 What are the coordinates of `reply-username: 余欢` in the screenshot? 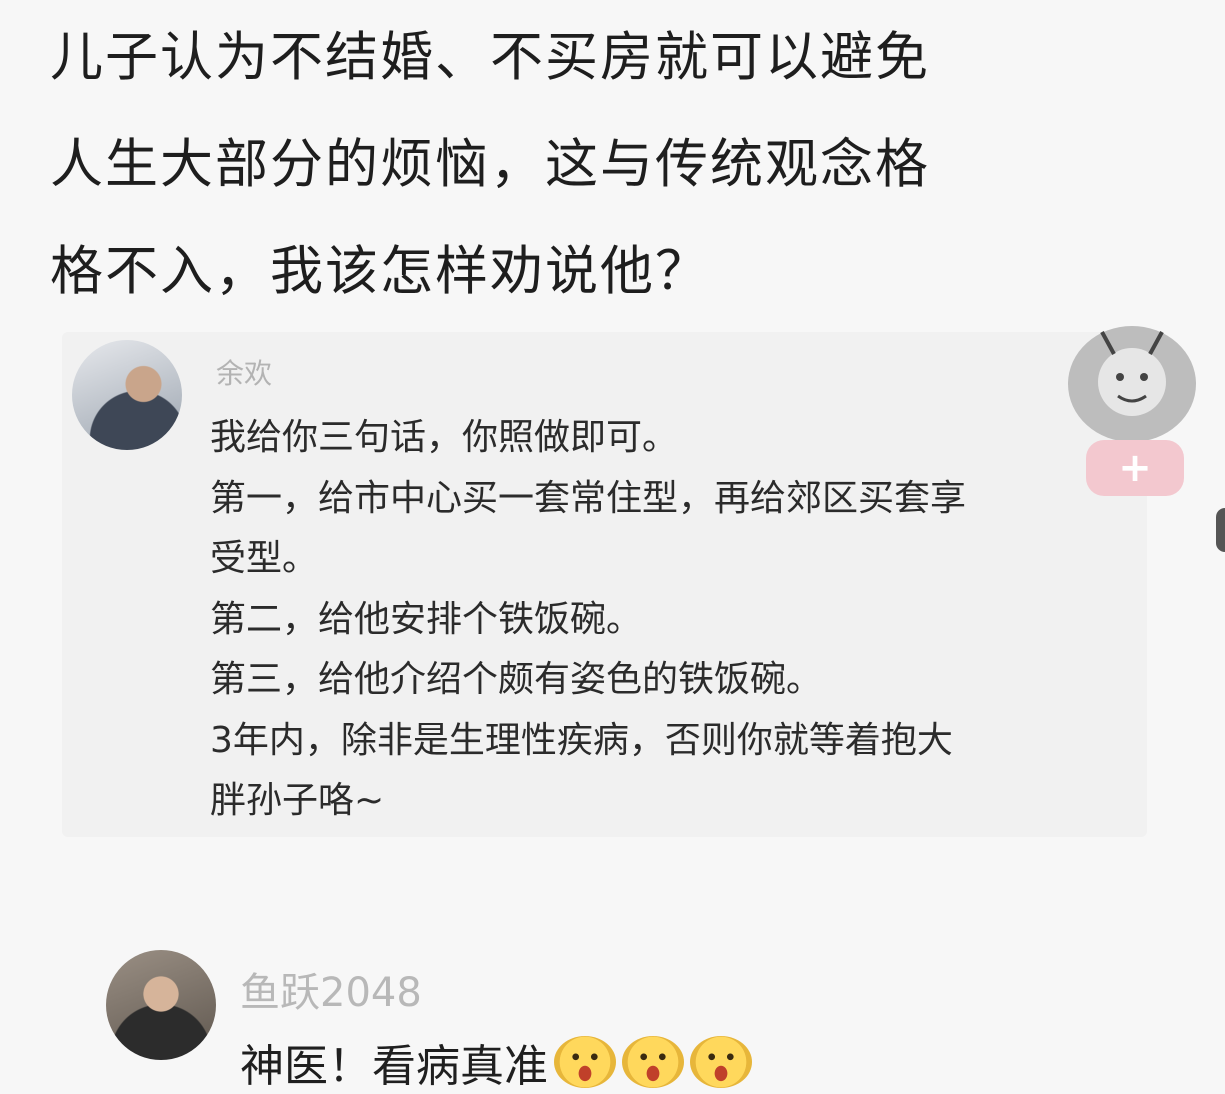 It's located at (244, 372).